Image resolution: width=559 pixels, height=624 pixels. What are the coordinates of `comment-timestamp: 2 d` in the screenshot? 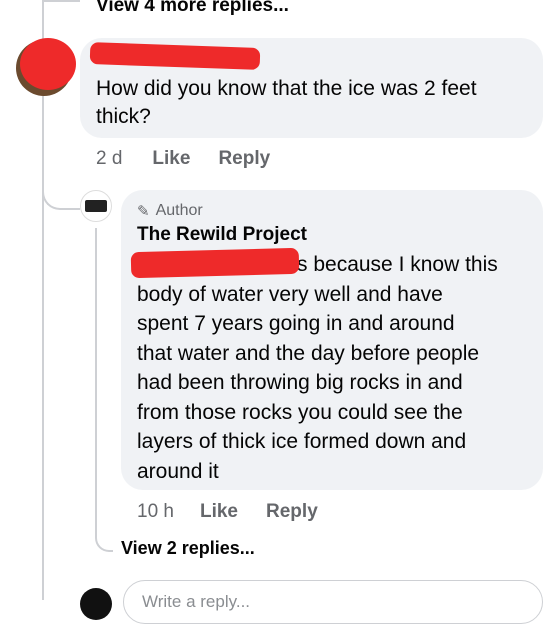 It's located at (109, 159).